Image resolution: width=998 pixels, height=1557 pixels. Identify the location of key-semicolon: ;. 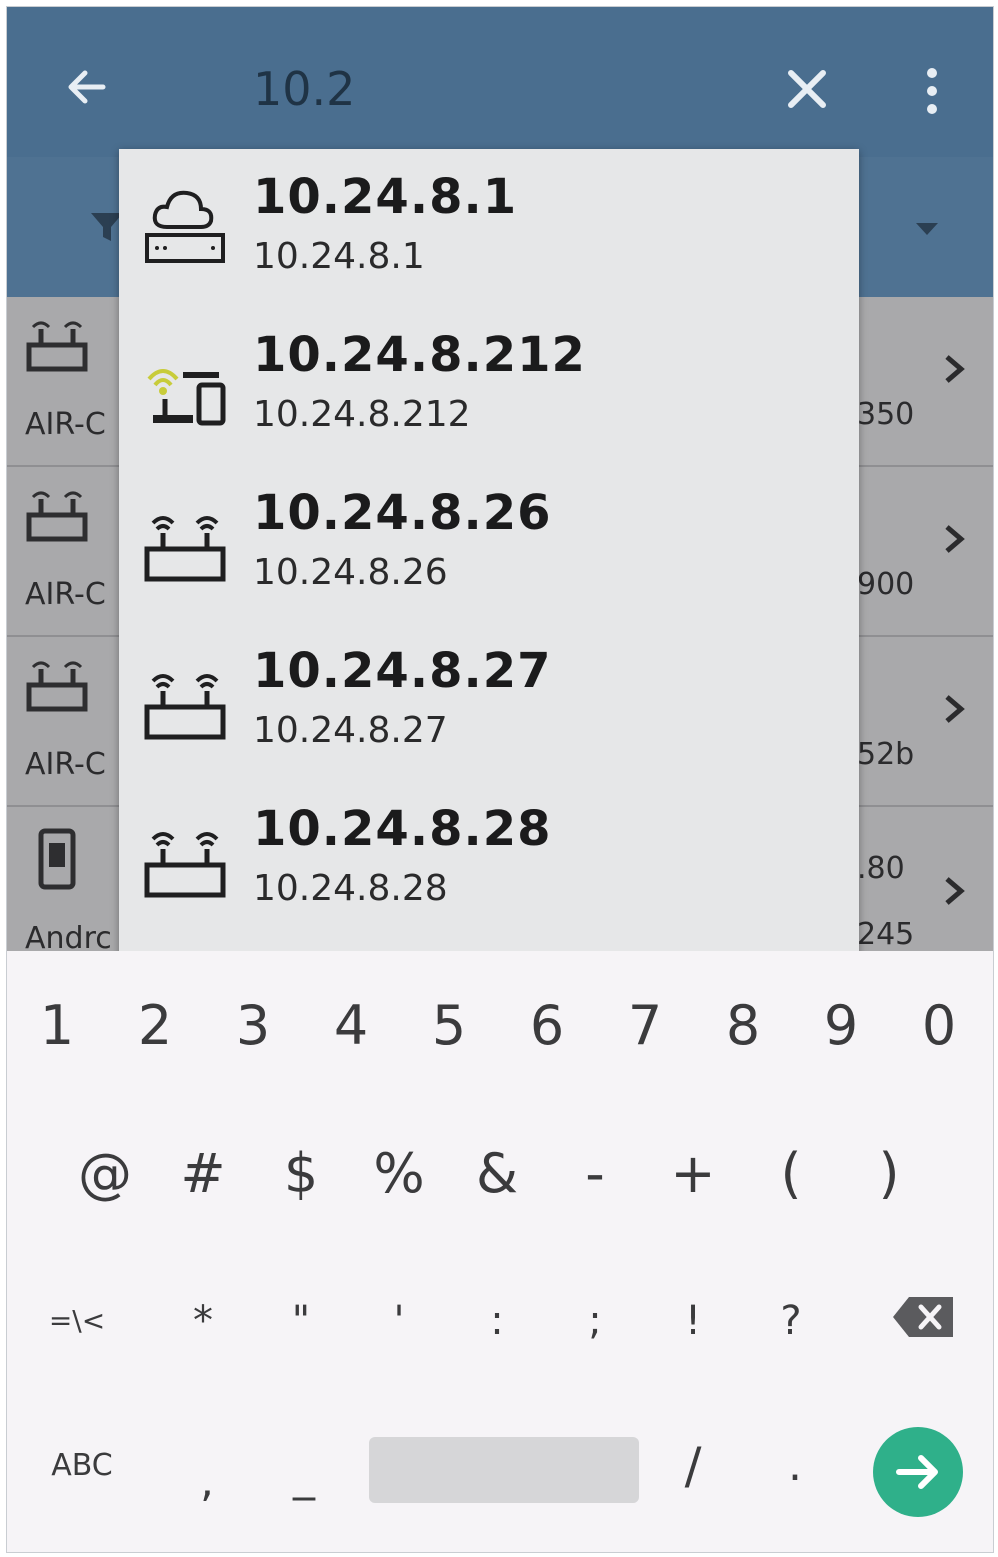
(595, 1321).